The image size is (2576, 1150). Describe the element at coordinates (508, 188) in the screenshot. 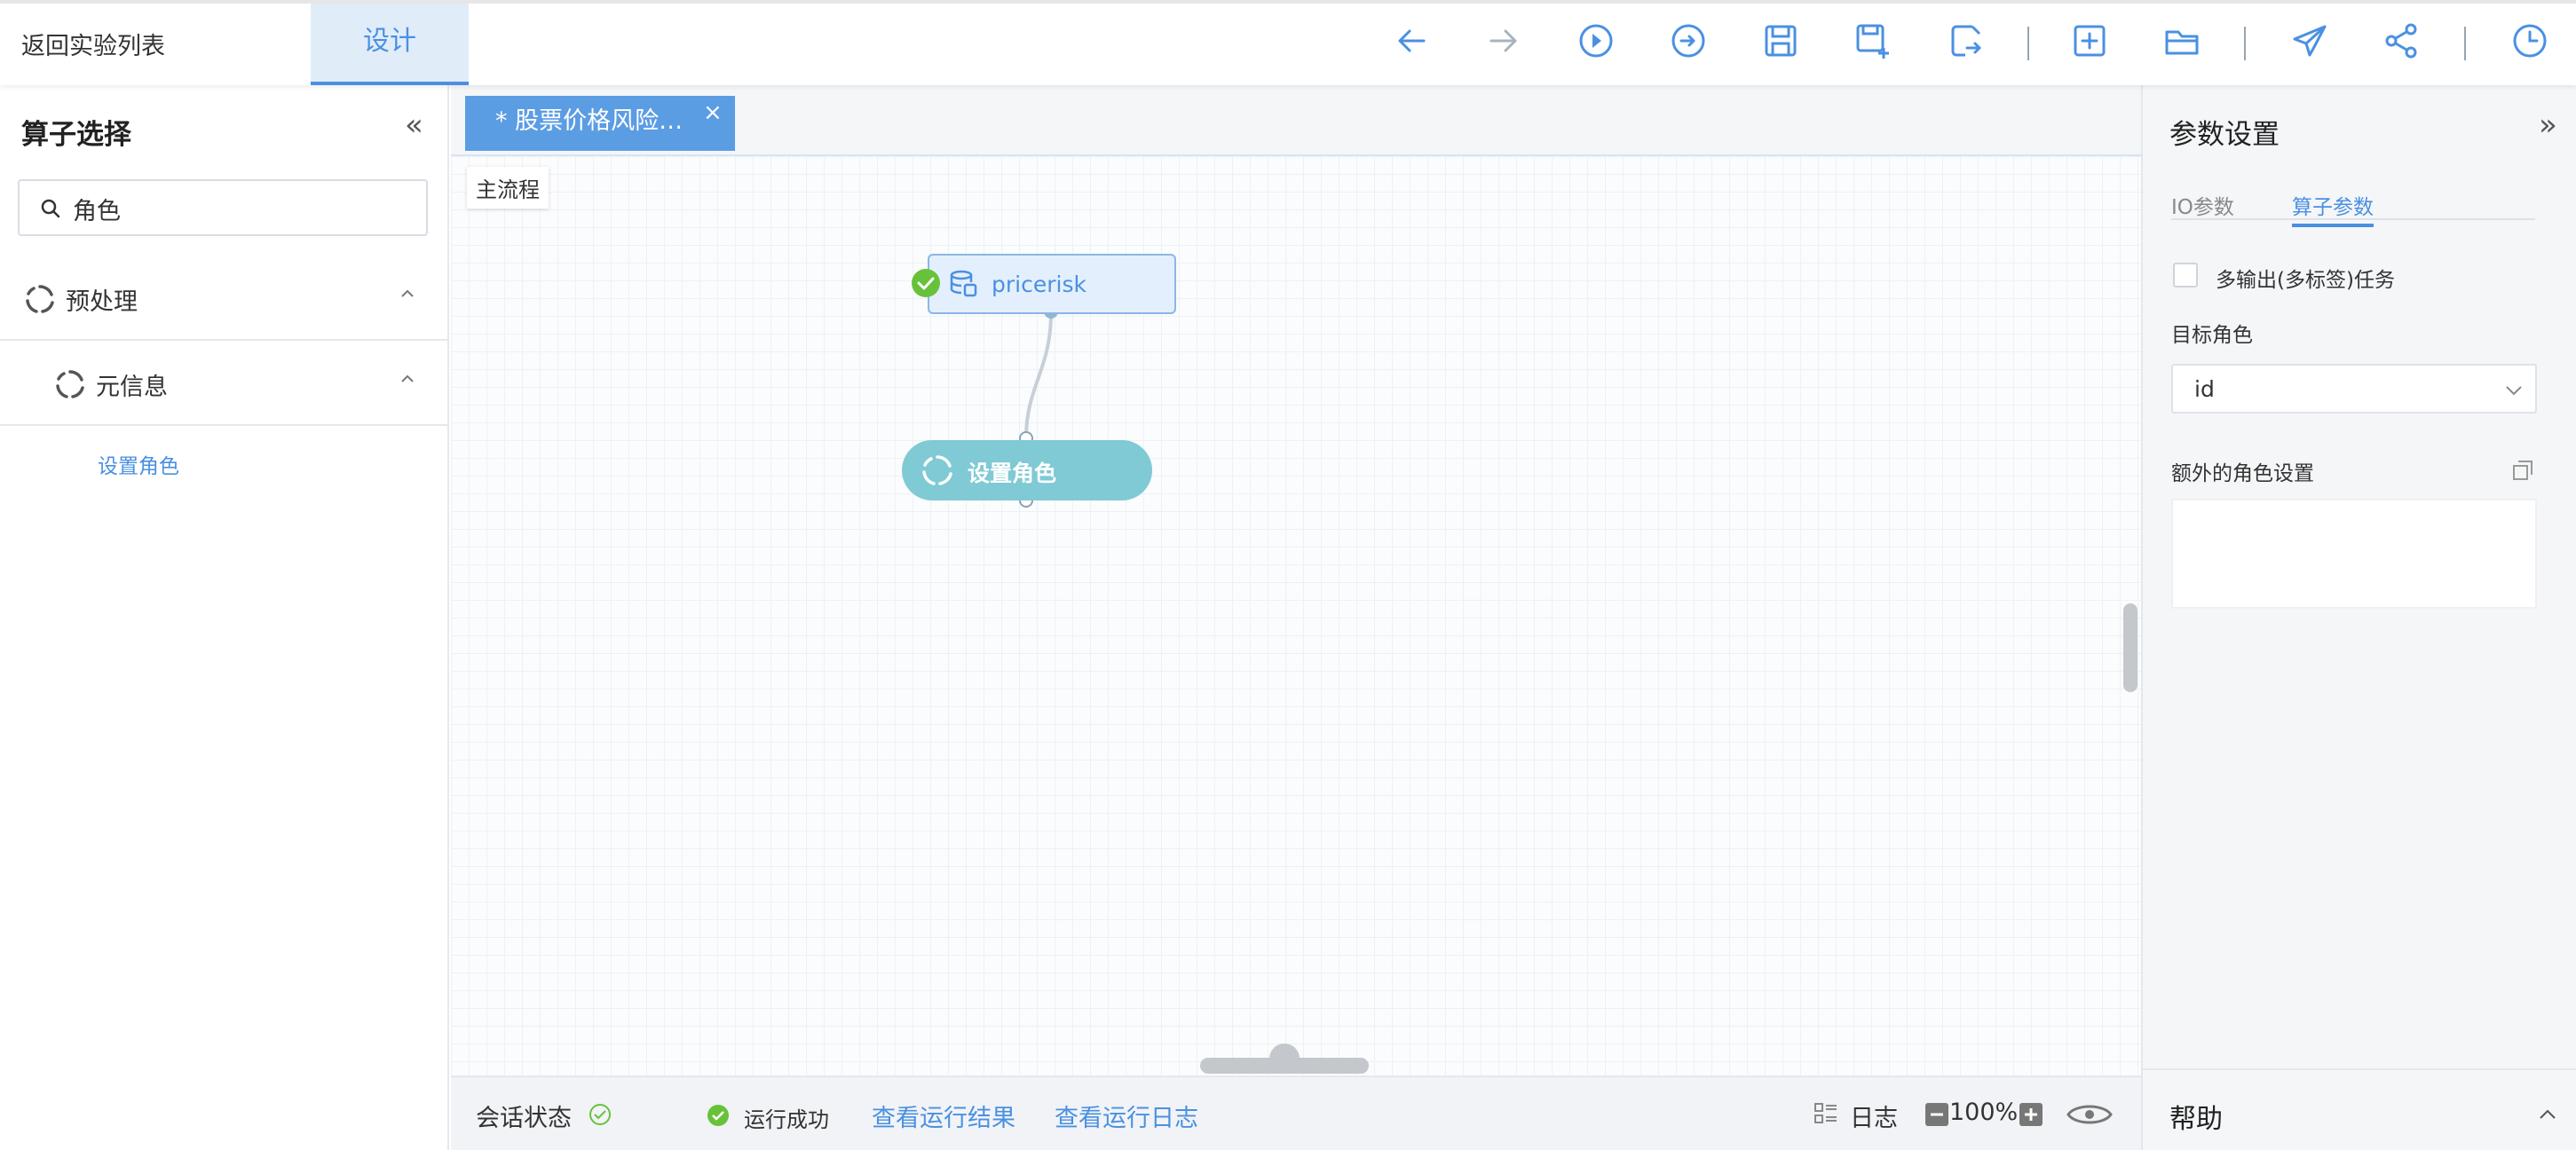

I see `breadcrumb: 主流程` at that location.